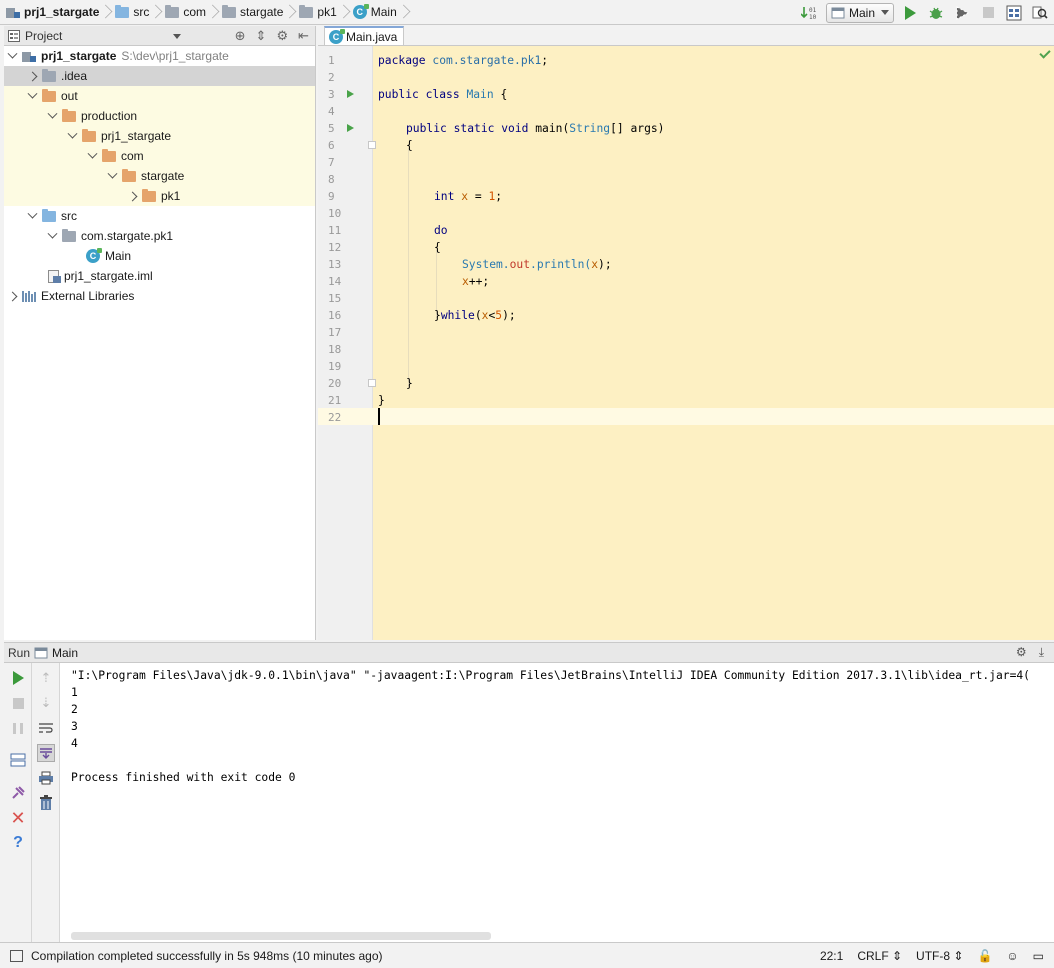  What do you see at coordinates (437, 247) in the screenshot?
I see `code-line-12: {` at bounding box center [437, 247].